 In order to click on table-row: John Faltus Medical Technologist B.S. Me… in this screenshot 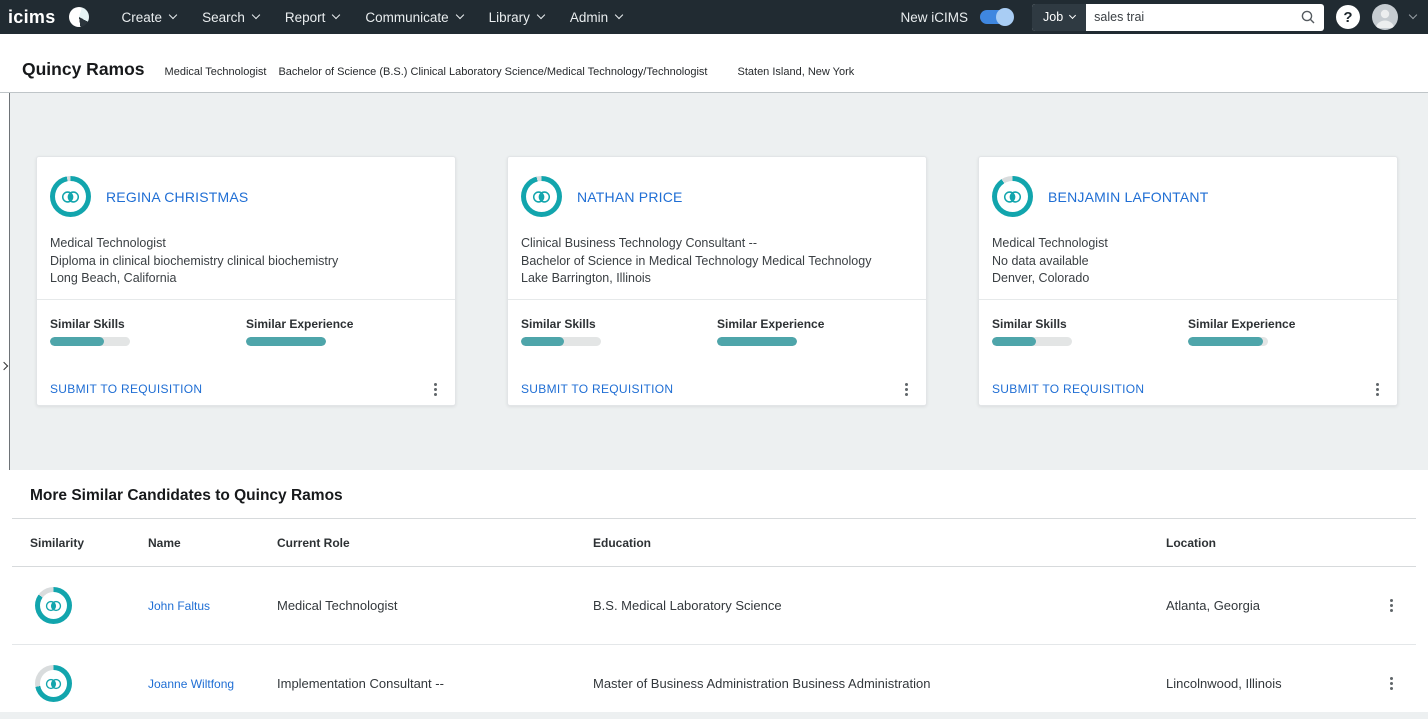, I will do `click(714, 605)`.